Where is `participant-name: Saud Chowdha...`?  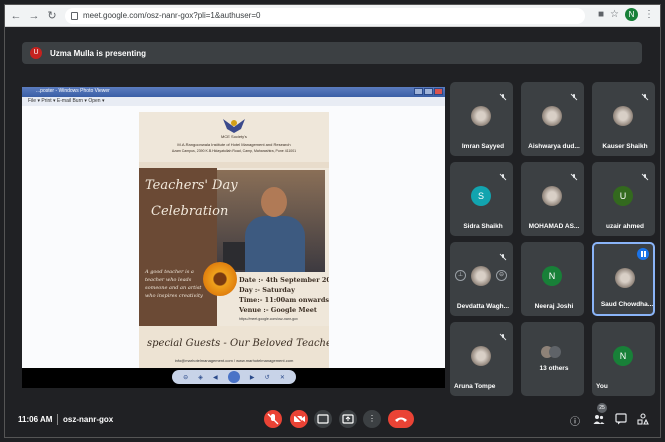
participant-name: Saud Chowdha... is located at coordinates (627, 304).